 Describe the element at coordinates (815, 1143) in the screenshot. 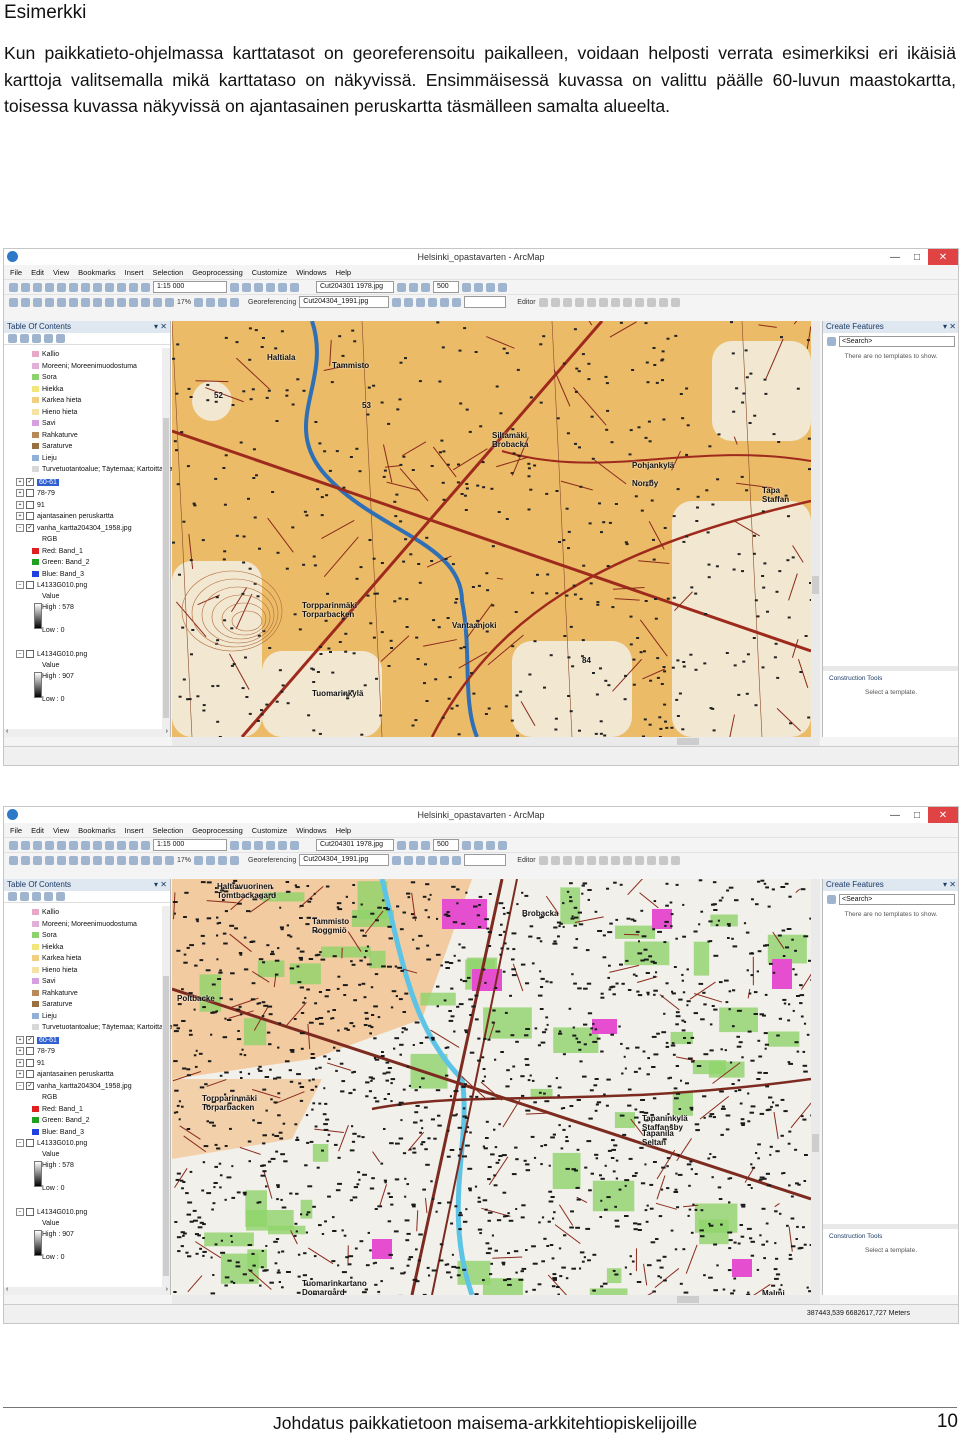

I see `scroll-thumb` at that location.